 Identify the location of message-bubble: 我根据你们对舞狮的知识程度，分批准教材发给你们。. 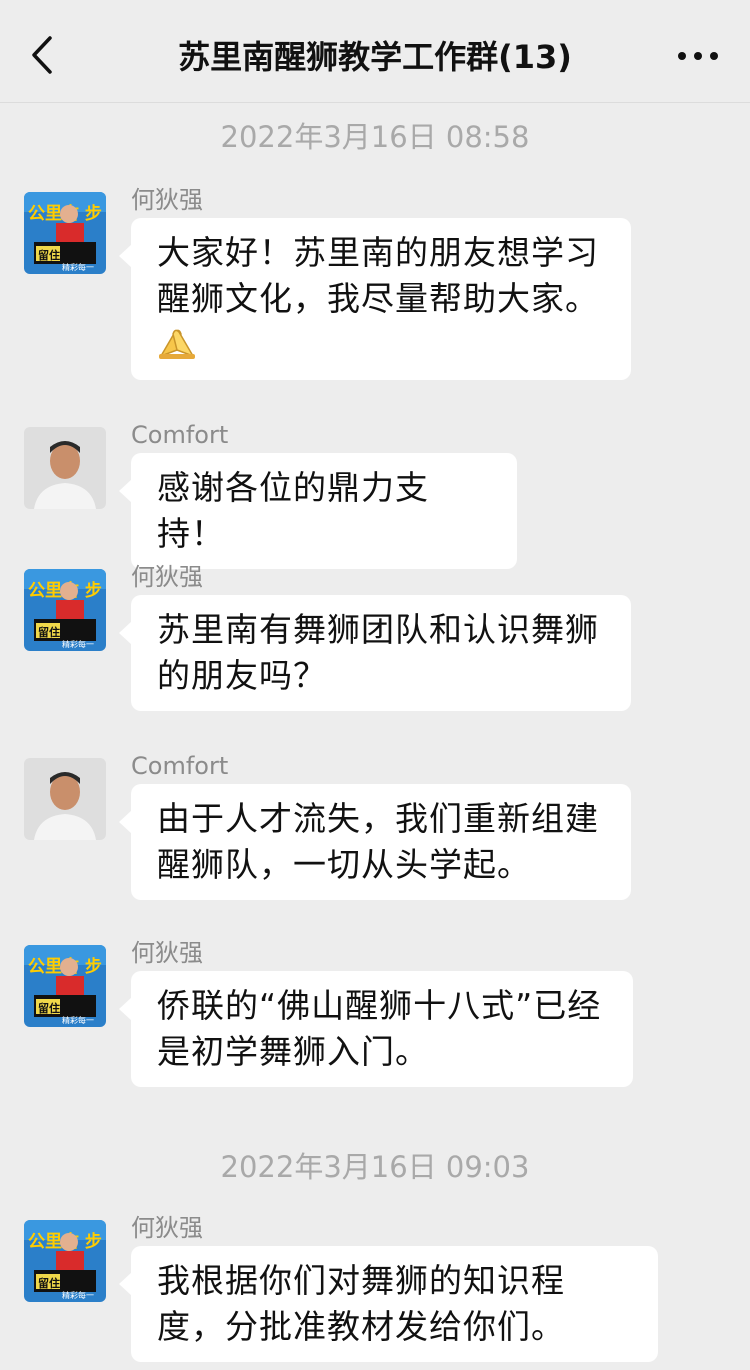
(388, 1304).